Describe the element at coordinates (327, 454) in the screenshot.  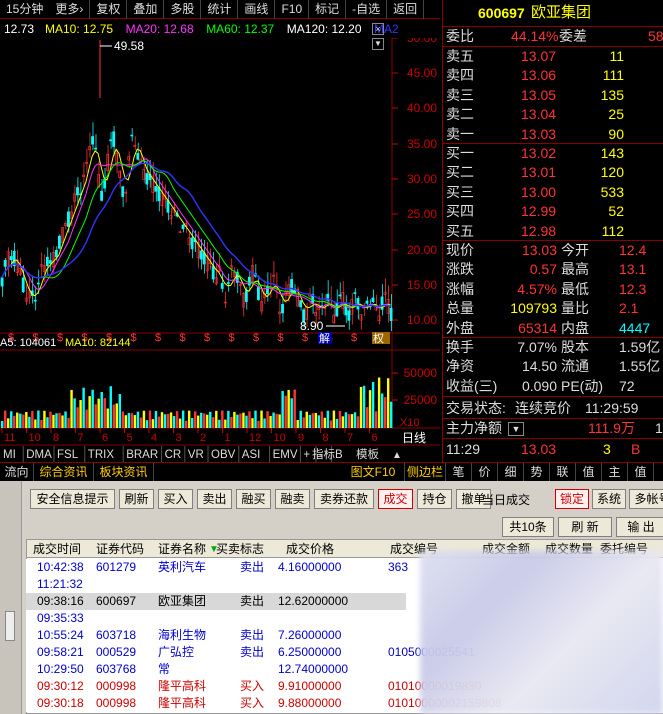
I see `indicator-b-tab: 指标B` at that location.